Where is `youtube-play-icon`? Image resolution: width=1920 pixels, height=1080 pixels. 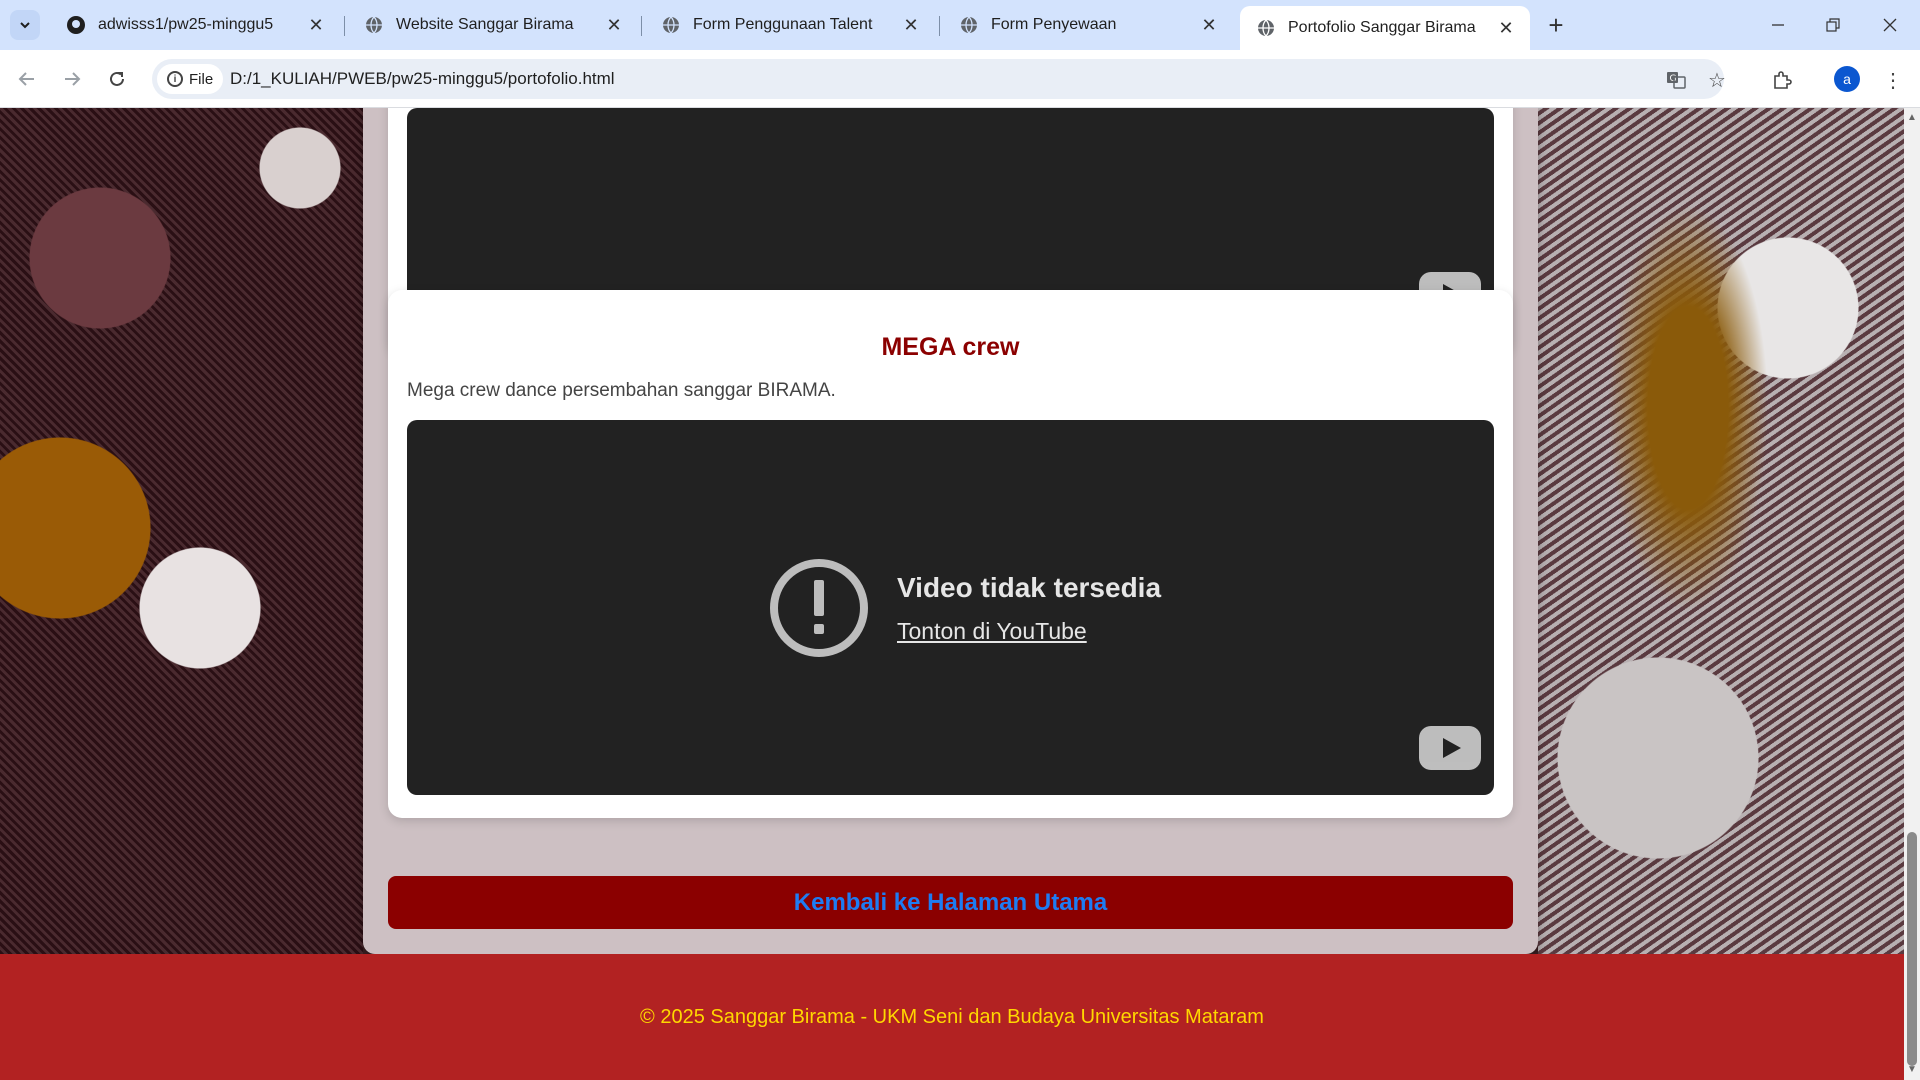
youtube-play-icon is located at coordinates (1450, 748).